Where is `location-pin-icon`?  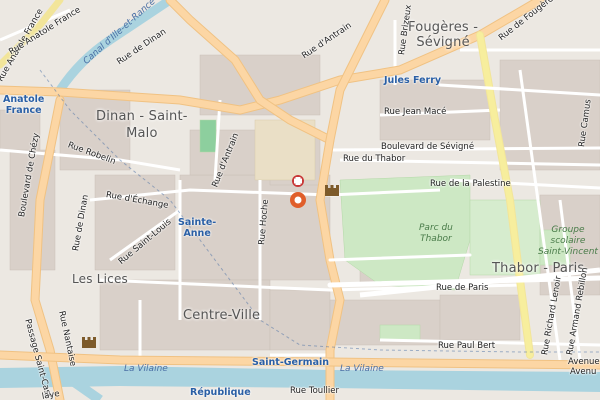
location-pin-icon is located at coordinates (298, 200).